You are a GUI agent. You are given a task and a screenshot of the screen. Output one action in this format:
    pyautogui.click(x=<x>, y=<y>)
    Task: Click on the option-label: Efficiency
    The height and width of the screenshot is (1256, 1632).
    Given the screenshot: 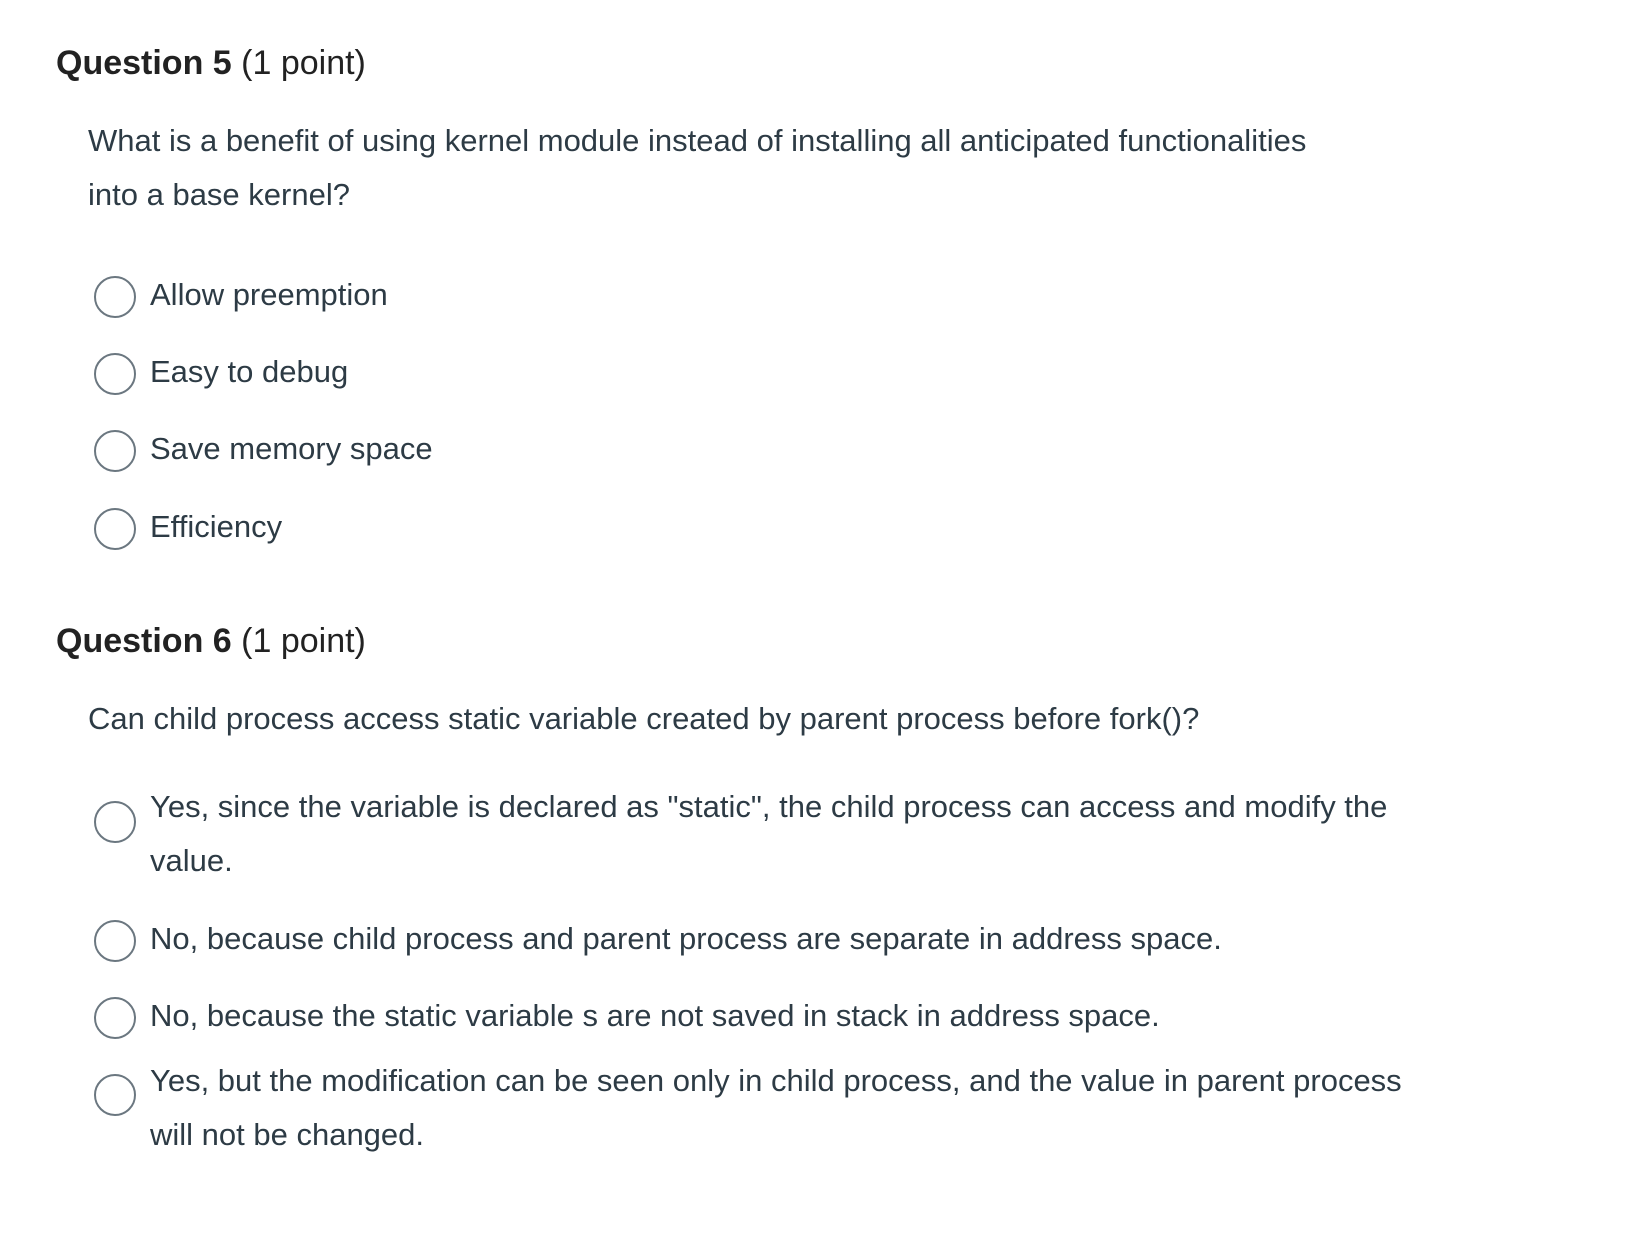 What is the action you would take?
    pyautogui.click(x=216, y=526)
    